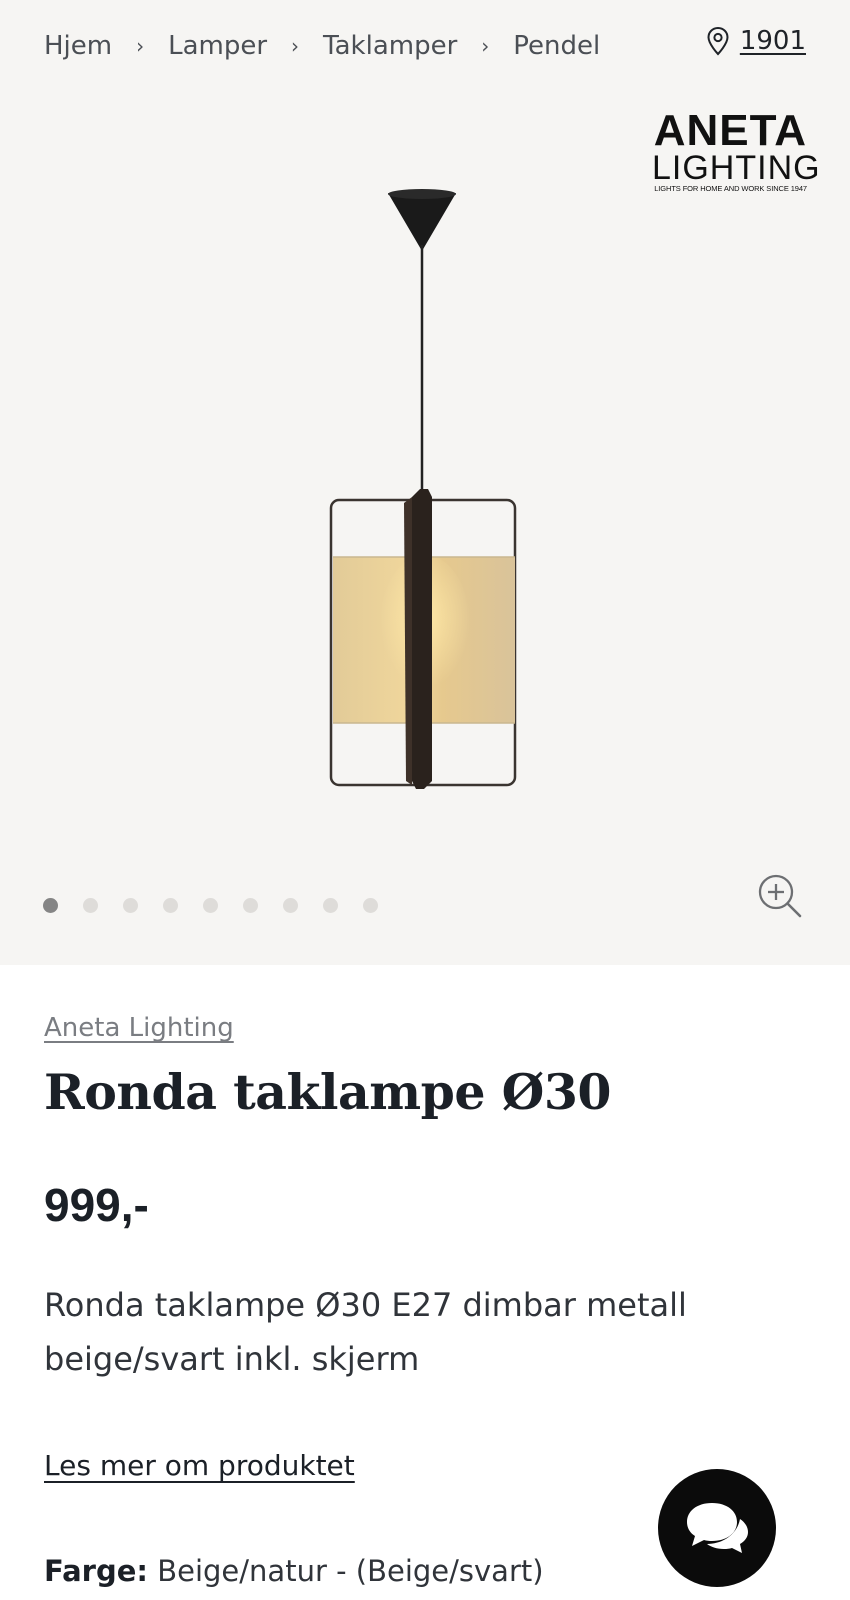  I want to click on breadcrumb-home: Hjem, so click(78, 46).